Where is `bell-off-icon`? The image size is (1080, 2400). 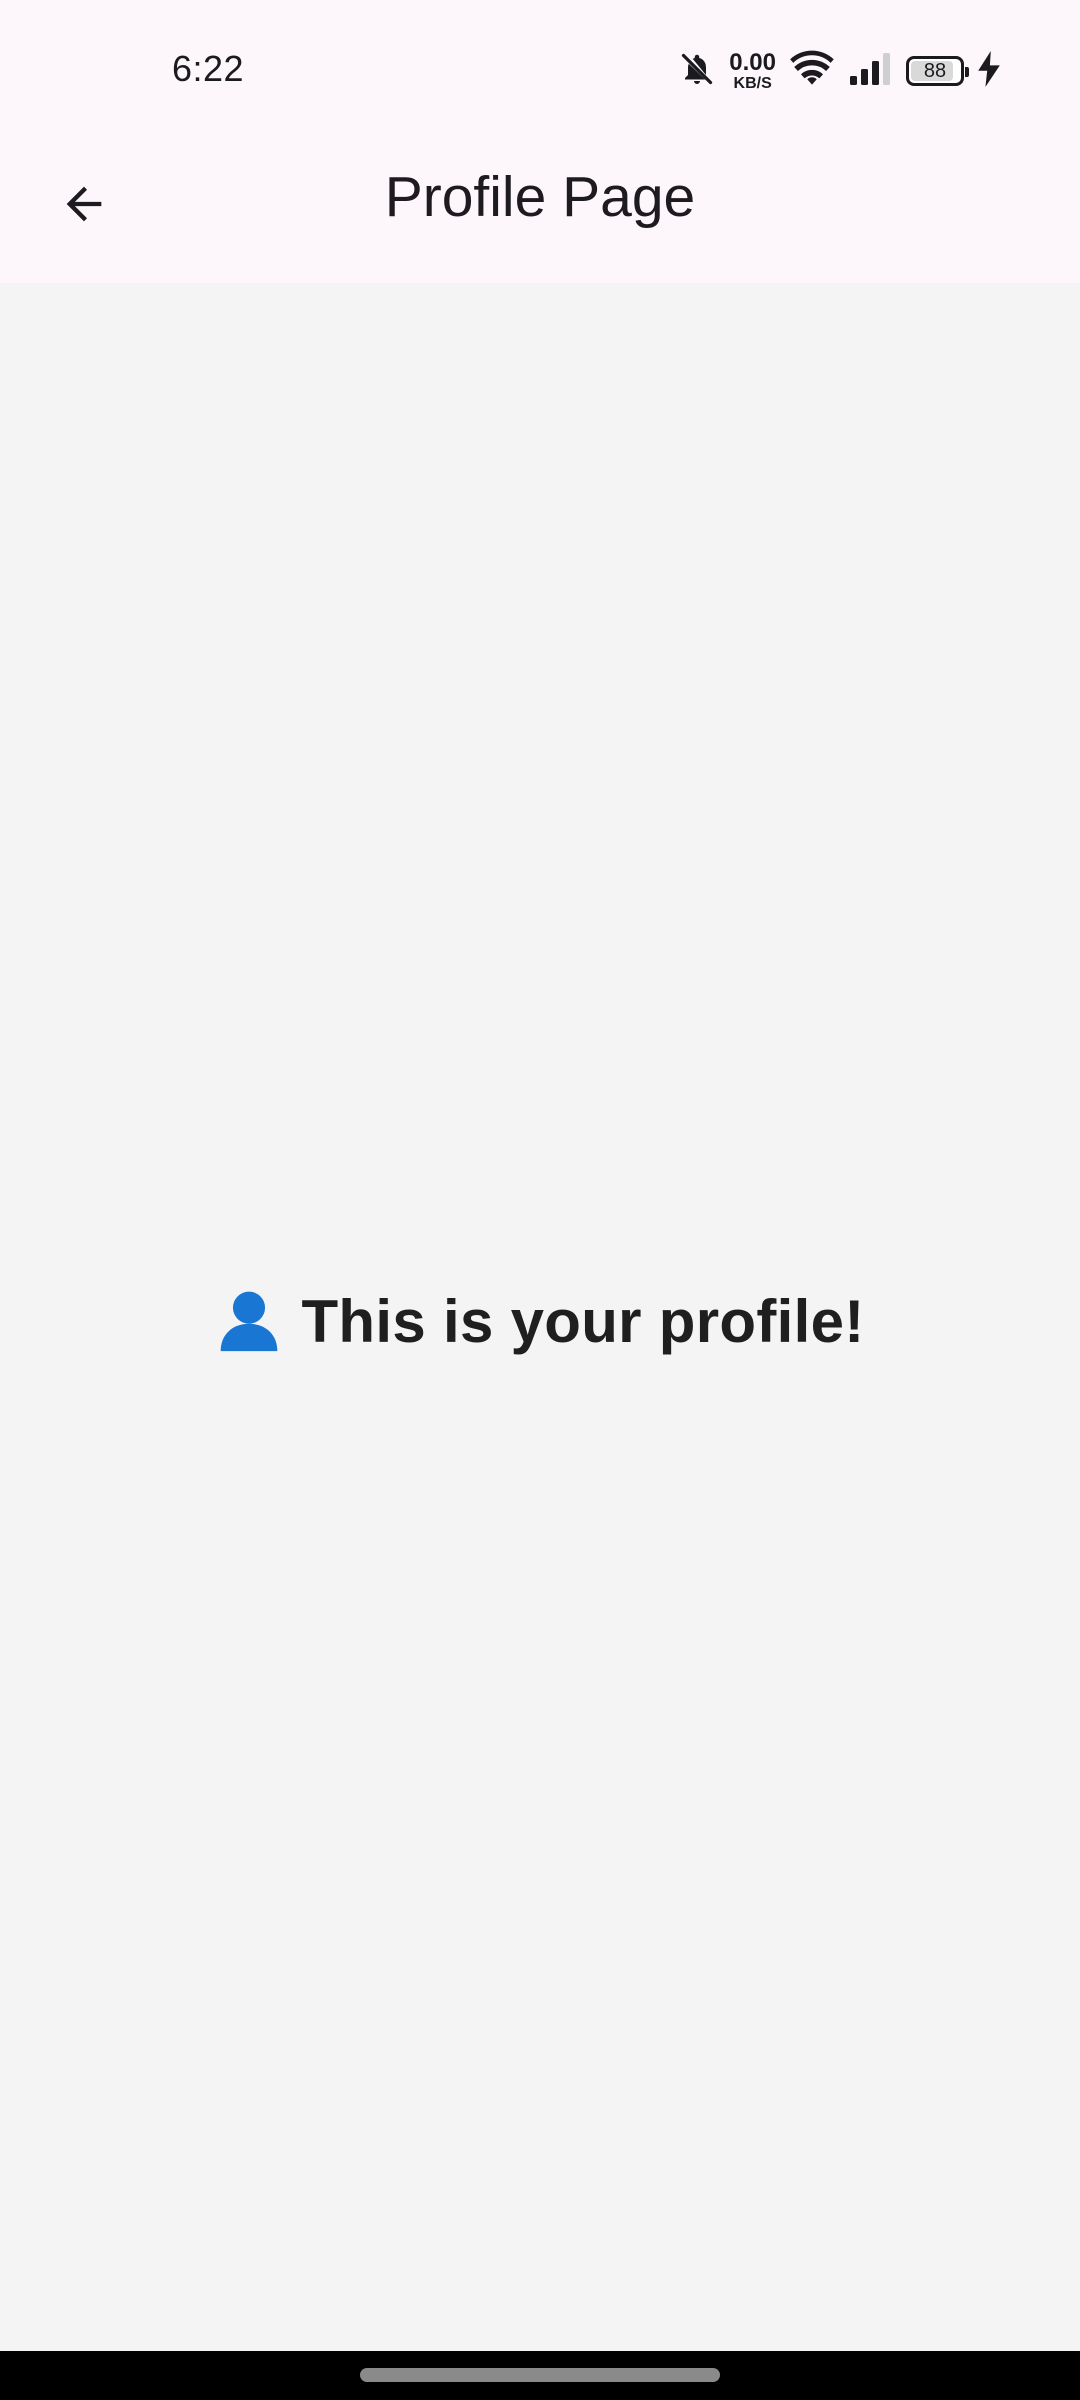
bell-off-icon is located at coordinates (697, 71).